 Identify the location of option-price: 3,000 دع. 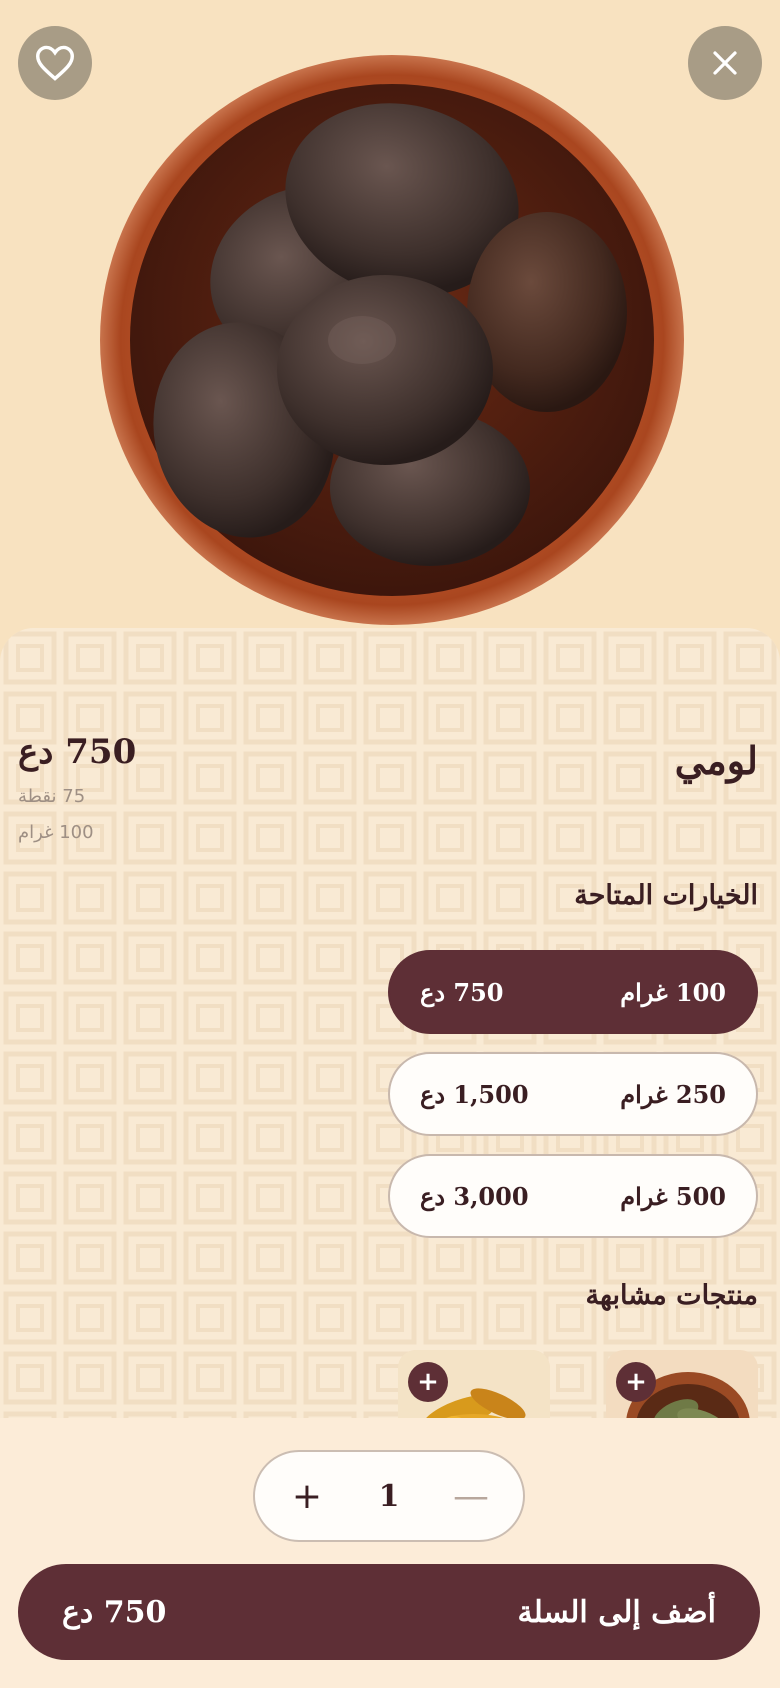
(474, 1196).